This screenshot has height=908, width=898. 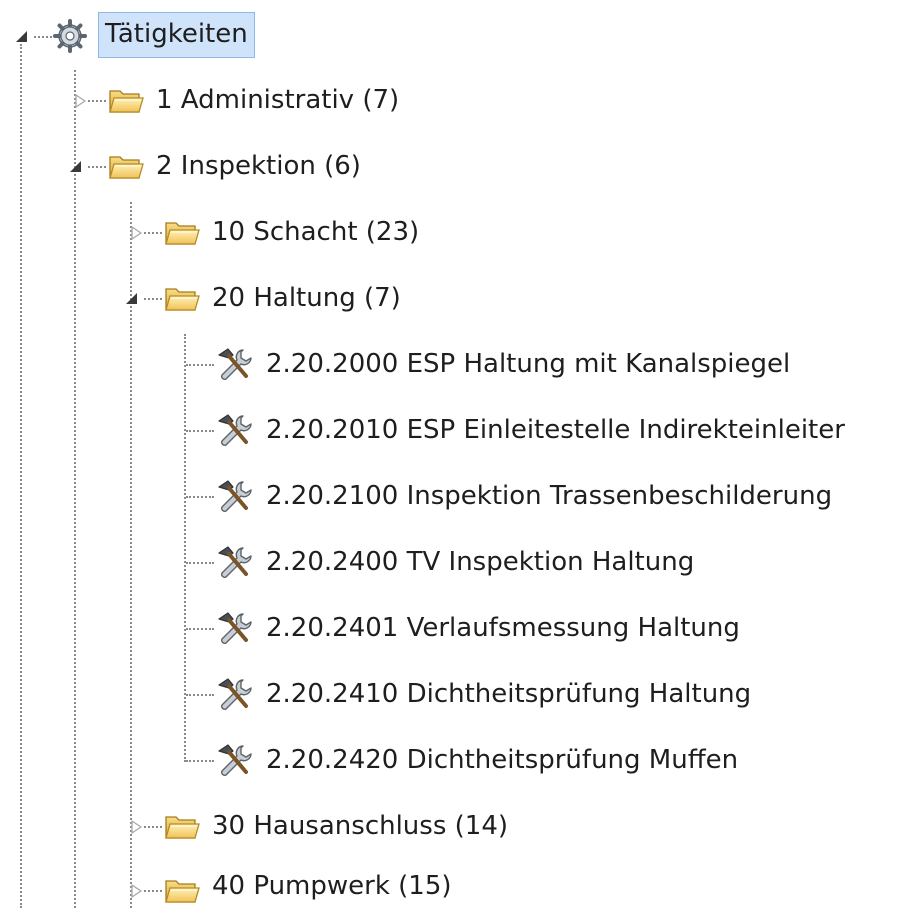 I want to click on expand-toggle-administrativ, so click(x=80, y=101).